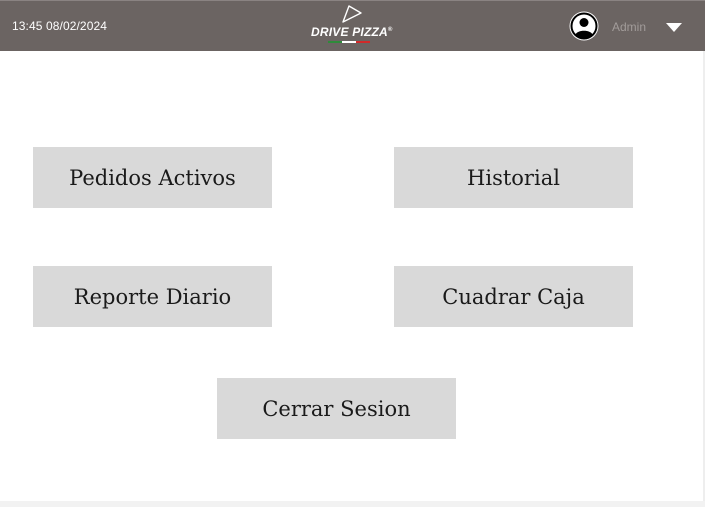 Image resolution: width=705 pixels, height=507 pixels. What do you see at coordinates (513, 296) in the screenshot?
I see `cuadrar-caja-button: Cuadrar Caja` at bounding box center [513, 296].